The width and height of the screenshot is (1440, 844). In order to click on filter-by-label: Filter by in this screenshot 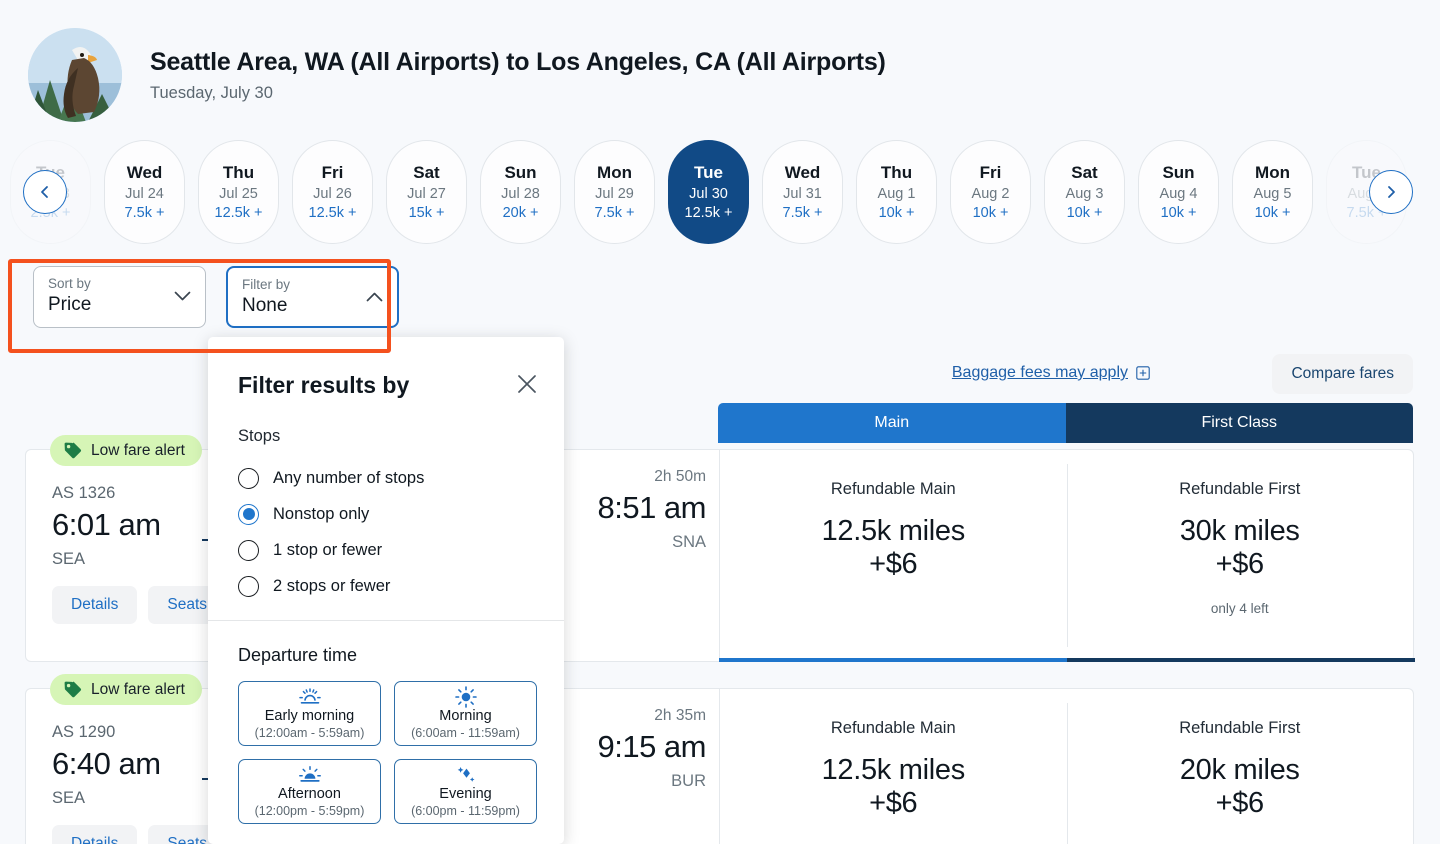, I will do `click(266, 284)`.